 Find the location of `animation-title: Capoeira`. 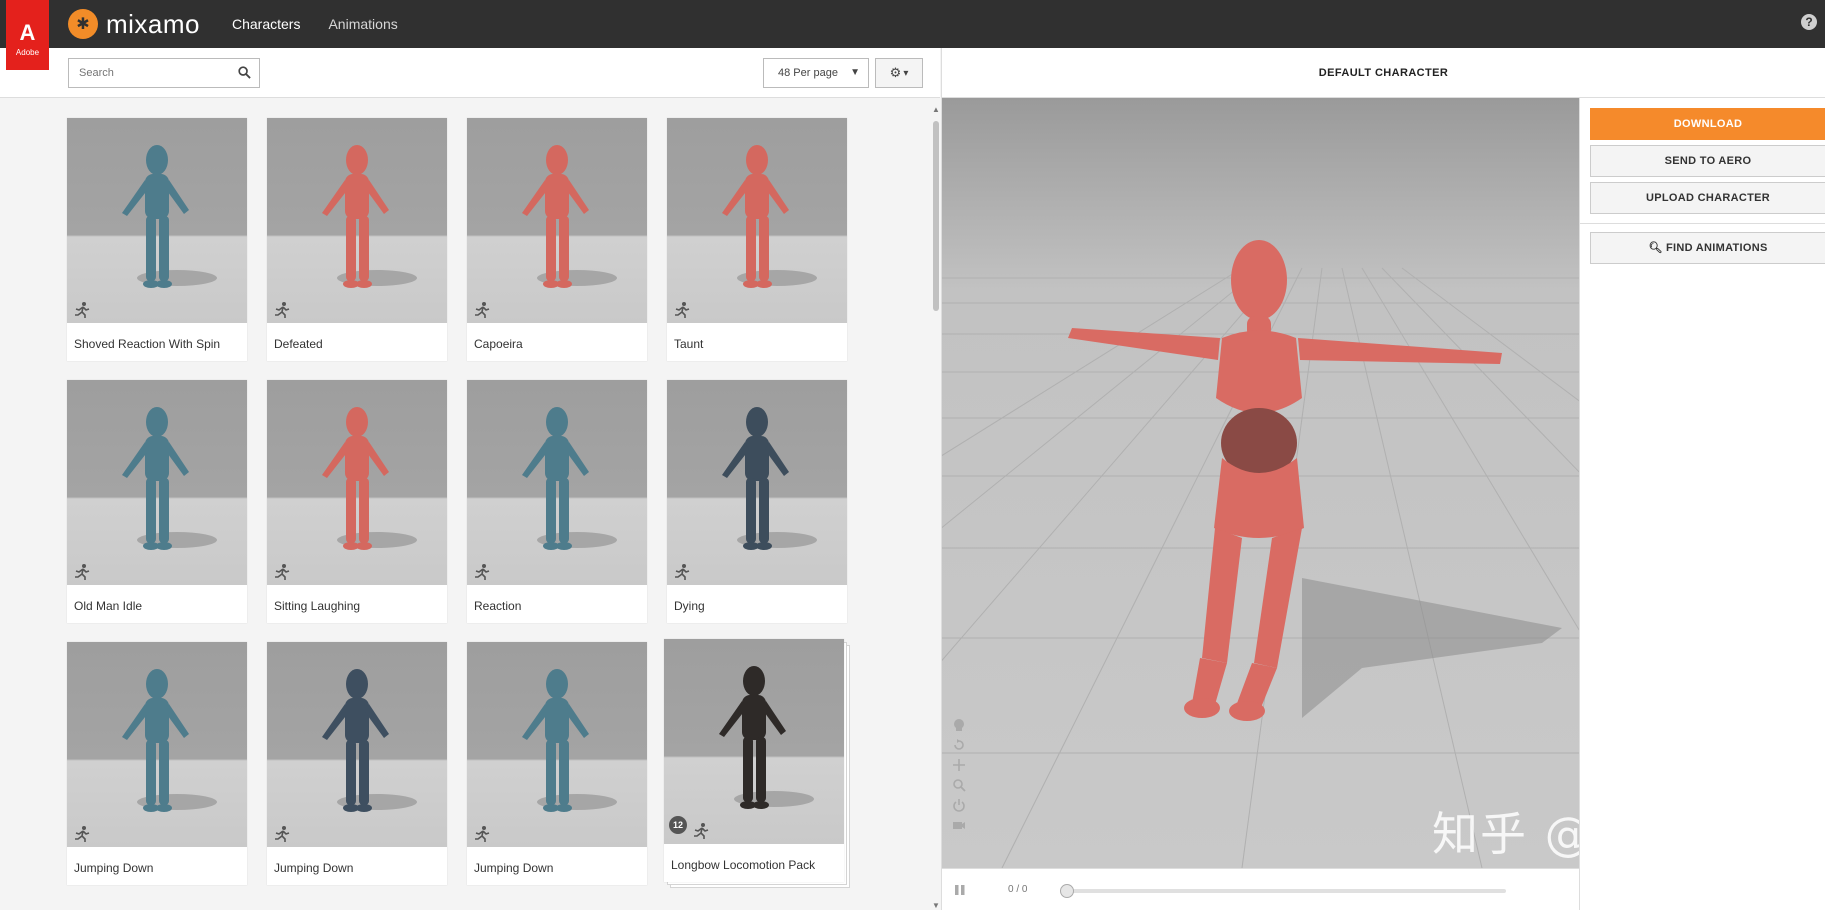

animation-title: Capoeira is located at coordinates (498, 344).